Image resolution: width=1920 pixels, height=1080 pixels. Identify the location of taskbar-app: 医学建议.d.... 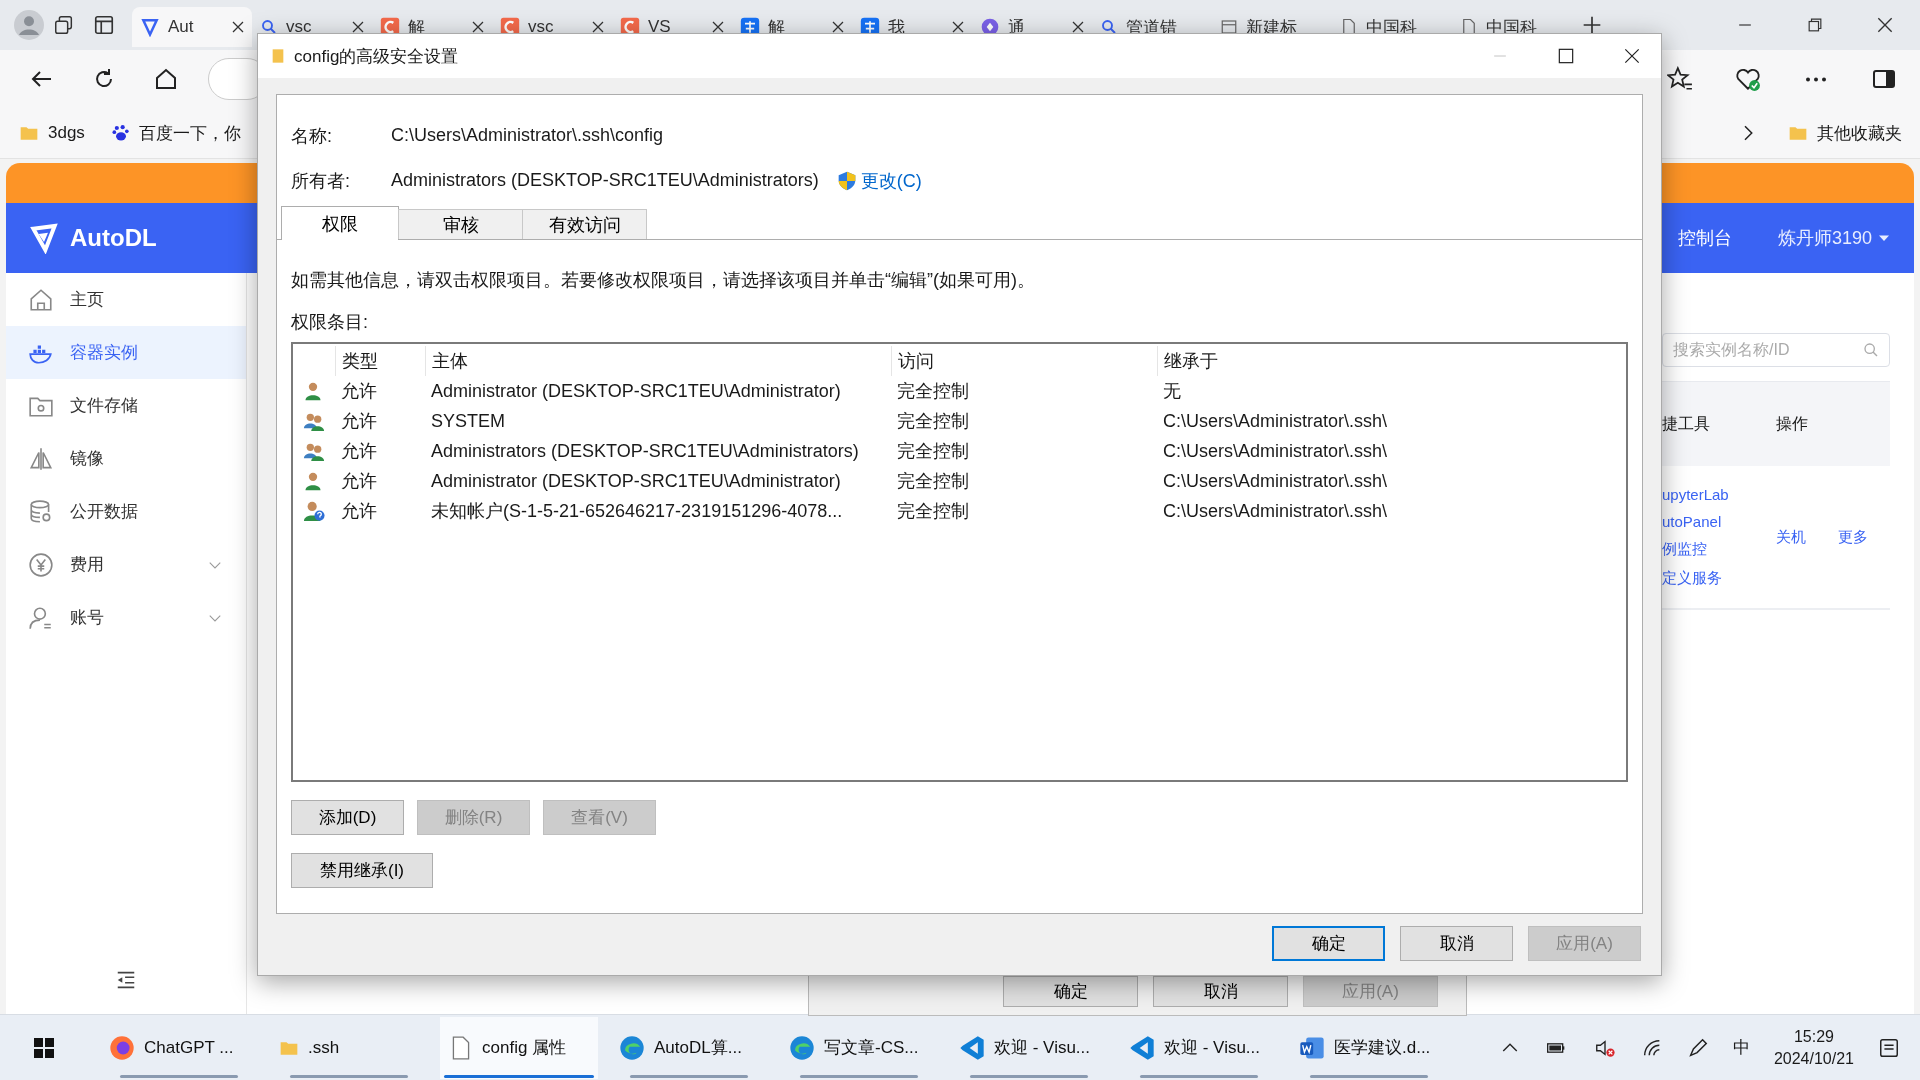
(1369, 1047).